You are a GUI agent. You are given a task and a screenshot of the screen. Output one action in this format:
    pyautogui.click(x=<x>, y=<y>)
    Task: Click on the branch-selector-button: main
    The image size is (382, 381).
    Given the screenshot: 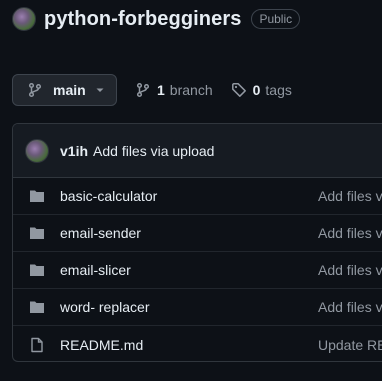 What is the action you would take?
    pyautogui.click(x=64, y=90)
    